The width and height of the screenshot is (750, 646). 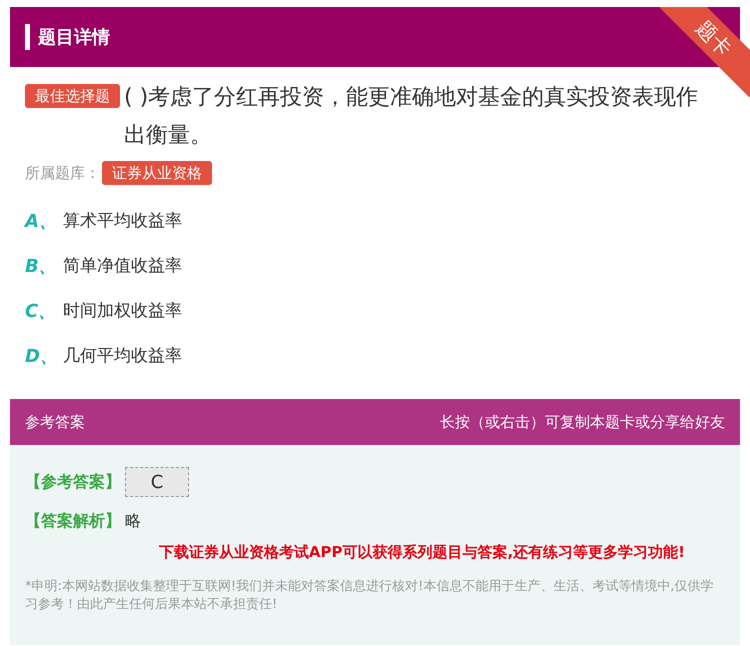 I want to click on question-type-tag: 最佳选择题, so click(x=72, y=96).